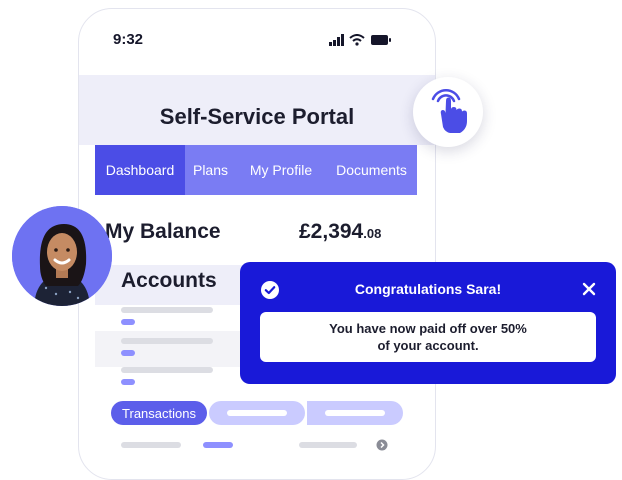 The image size is (622, 480). Describe the element at coordinates (210, 170) in the screenshot. I see `tab-plans: Plans` at that location.